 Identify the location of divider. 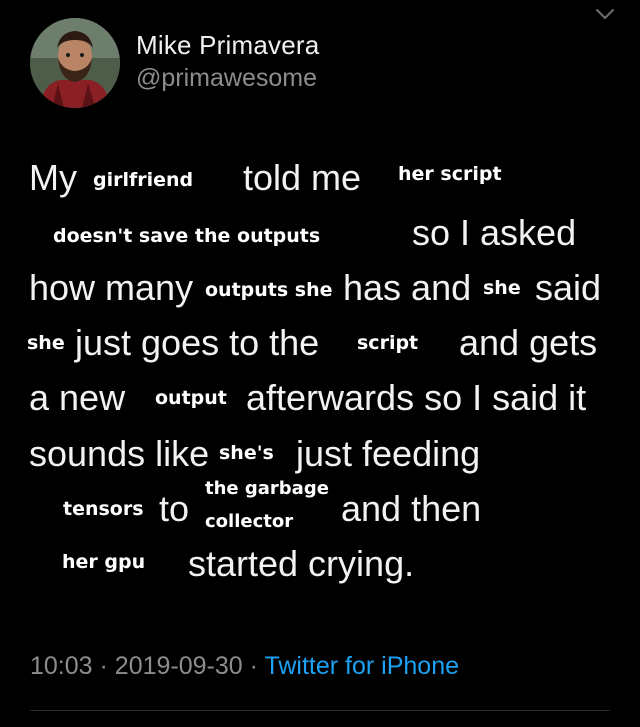
(320, 710).